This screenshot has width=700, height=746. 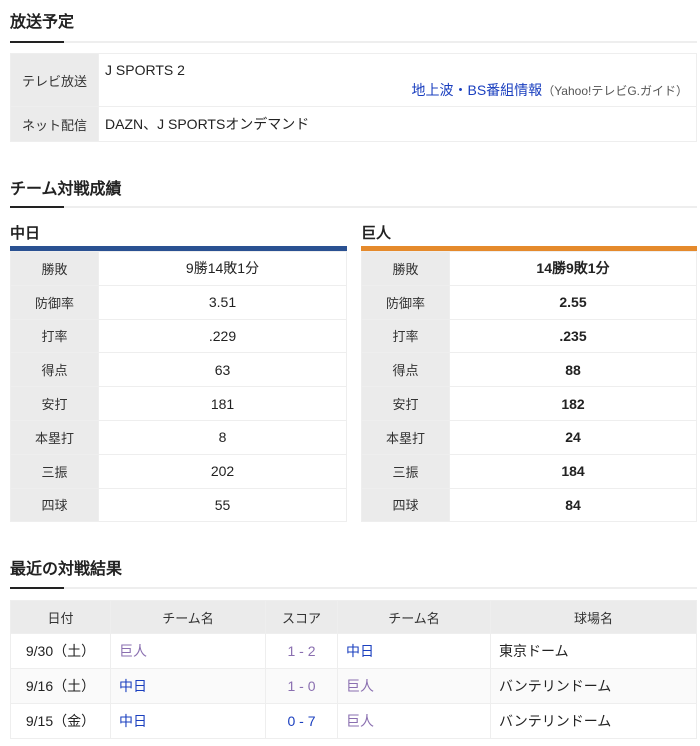 I want to click on stat-value: 181, so click(x=222, y=403).